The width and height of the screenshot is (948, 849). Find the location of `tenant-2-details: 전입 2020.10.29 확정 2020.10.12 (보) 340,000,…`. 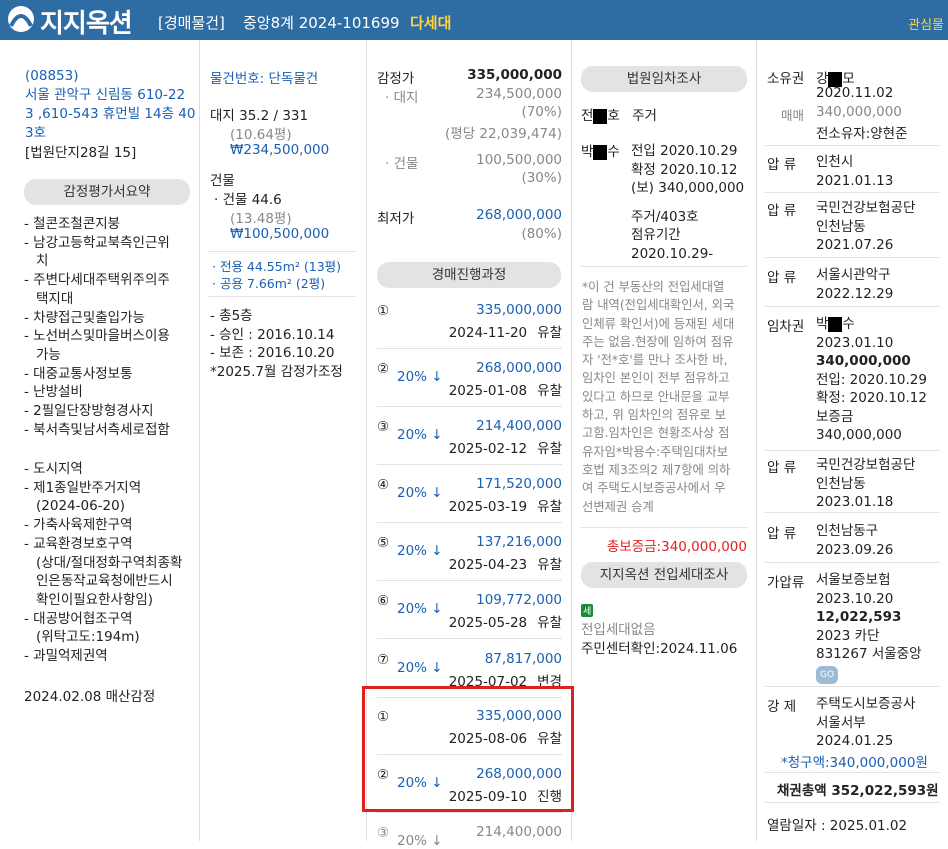

tenant-2-details: 전입 2020.10.29 확정 2020.10.12 (보) 340,000,… is located at coordinates (687, 202).